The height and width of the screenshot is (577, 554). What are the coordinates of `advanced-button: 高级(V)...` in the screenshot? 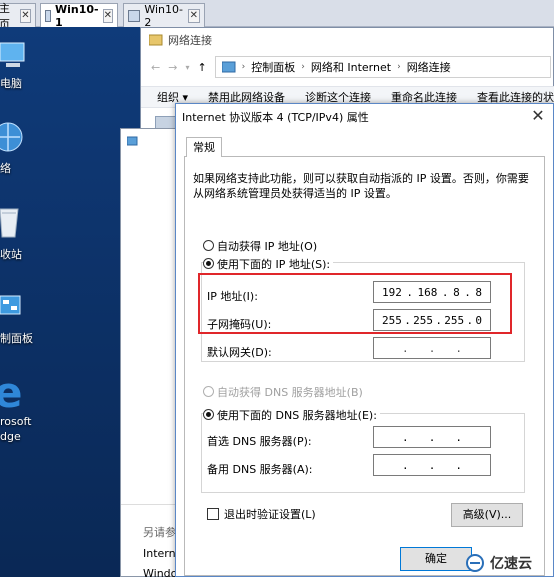 It's located at (487, 515).